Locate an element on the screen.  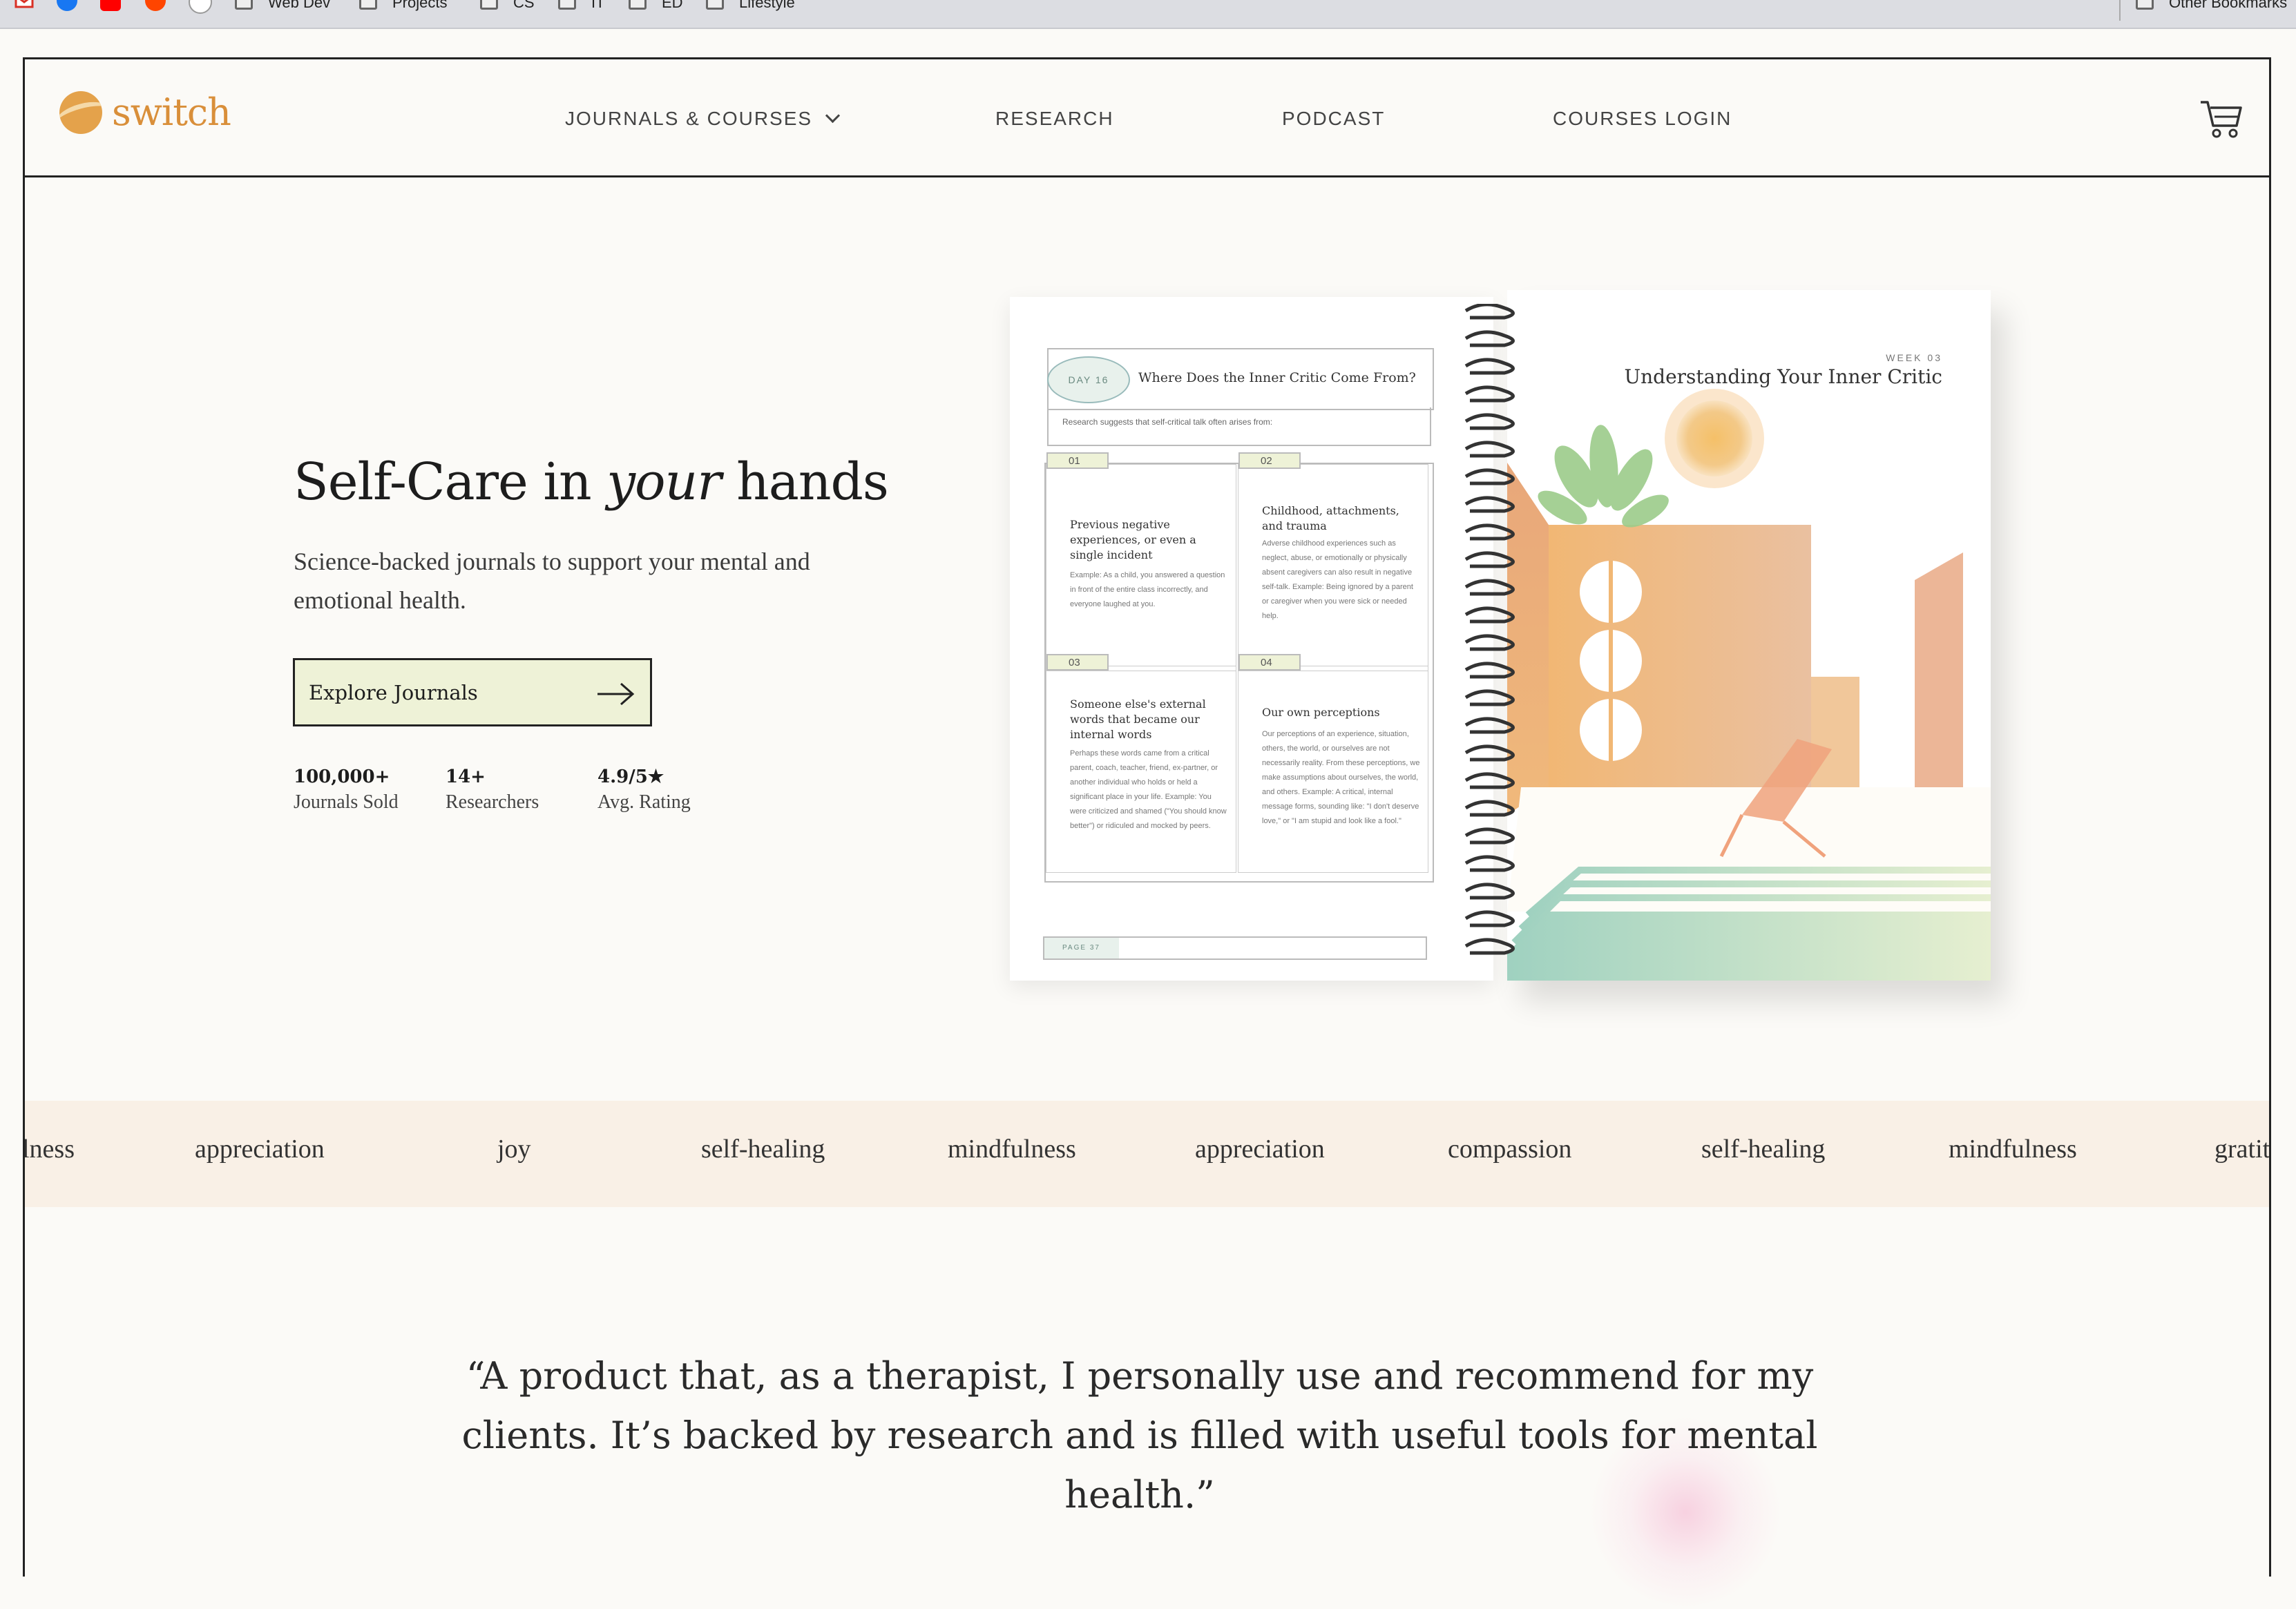
bookmark-folder: IT is located at coordinates (581, 8).